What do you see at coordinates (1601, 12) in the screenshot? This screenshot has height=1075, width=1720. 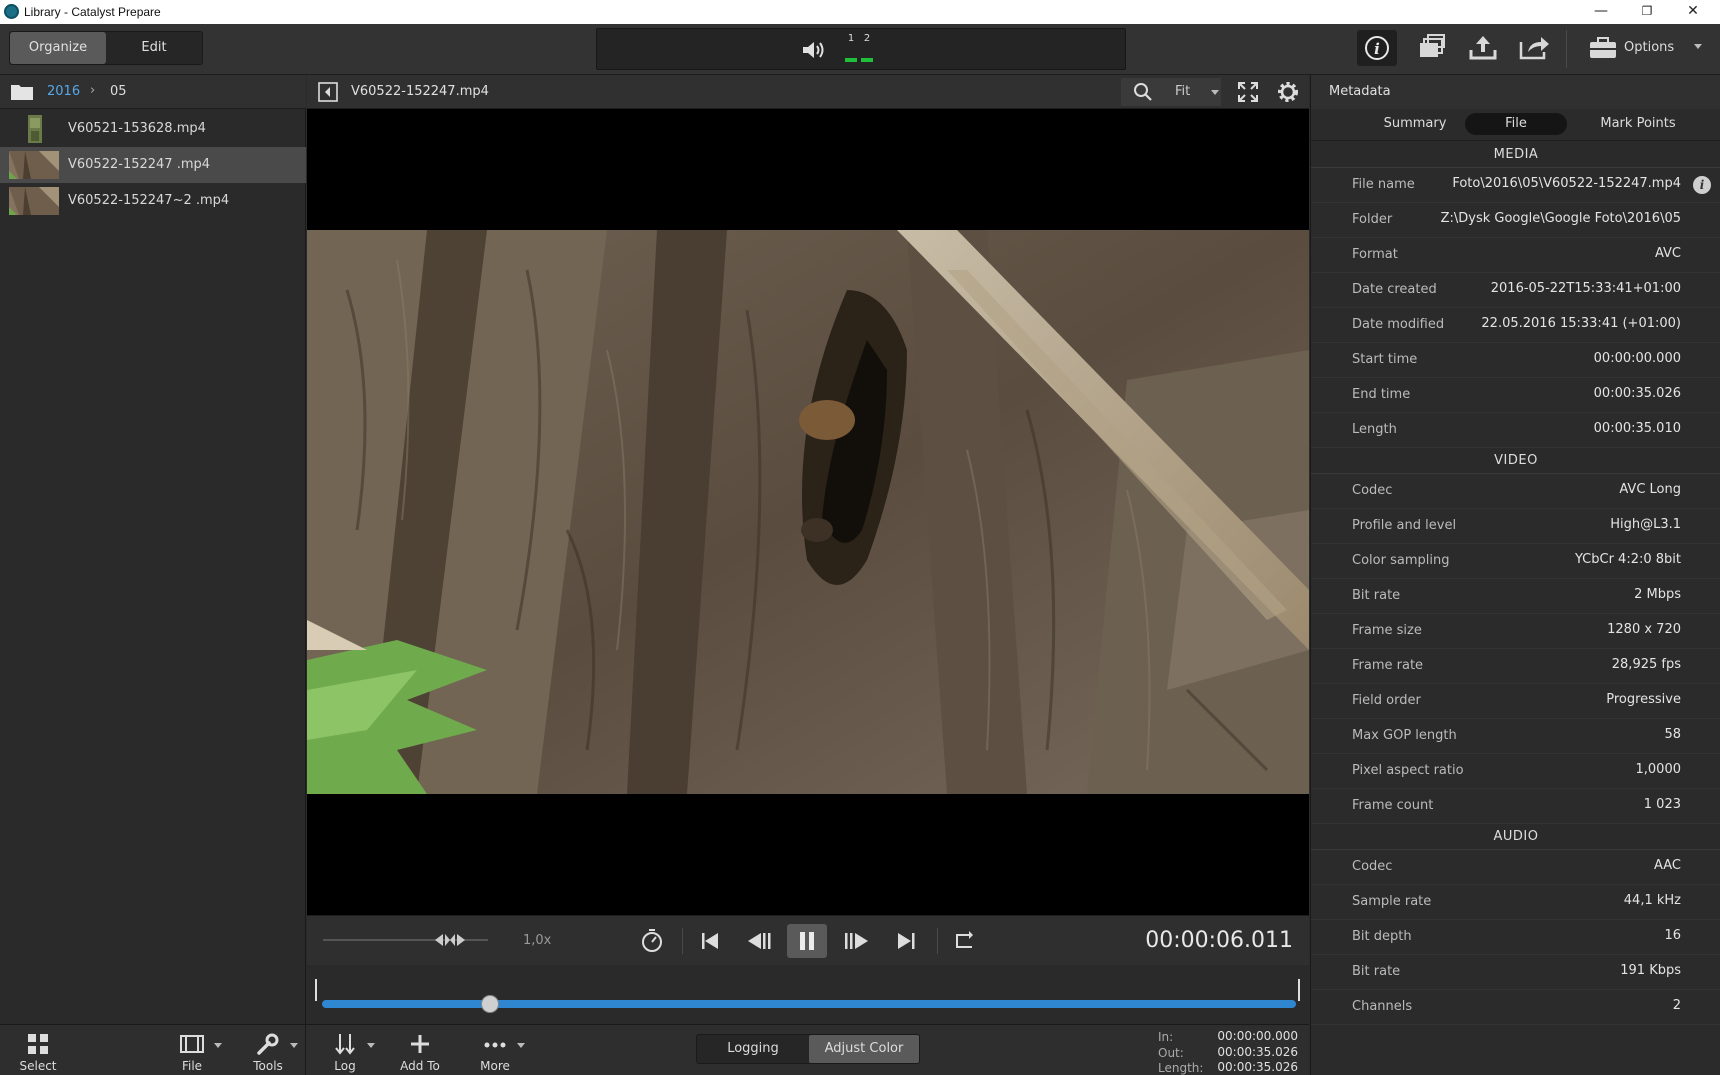 I see `minimize-button: —` at bounding box center [1601, 12].